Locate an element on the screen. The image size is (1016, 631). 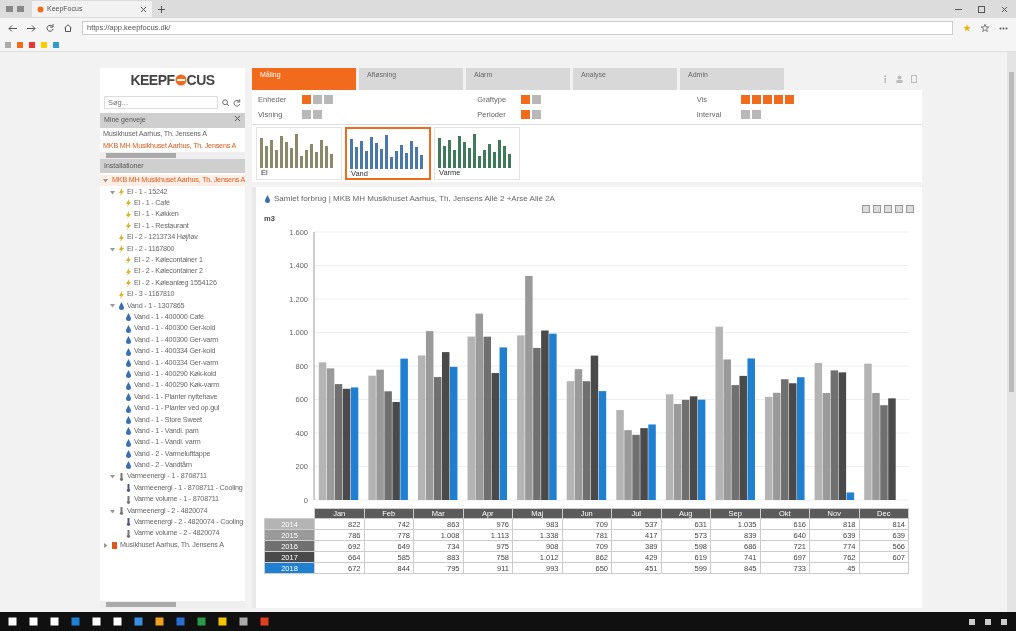
home-icon is located at coordinates (68, 28).